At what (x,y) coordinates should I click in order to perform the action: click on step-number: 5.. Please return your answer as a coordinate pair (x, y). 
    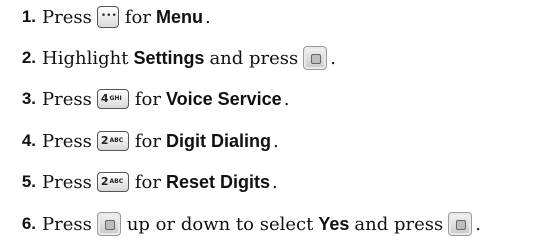
    Looking at the image, I should click on (28, 181).